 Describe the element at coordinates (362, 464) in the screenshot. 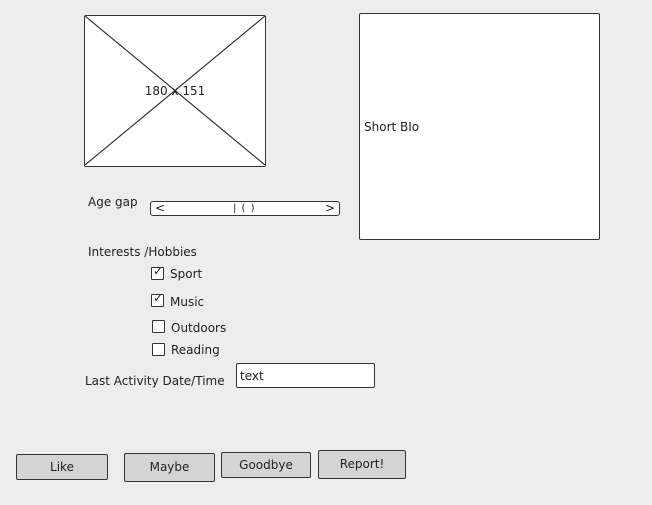

I see `report-button: Report!` at that location.